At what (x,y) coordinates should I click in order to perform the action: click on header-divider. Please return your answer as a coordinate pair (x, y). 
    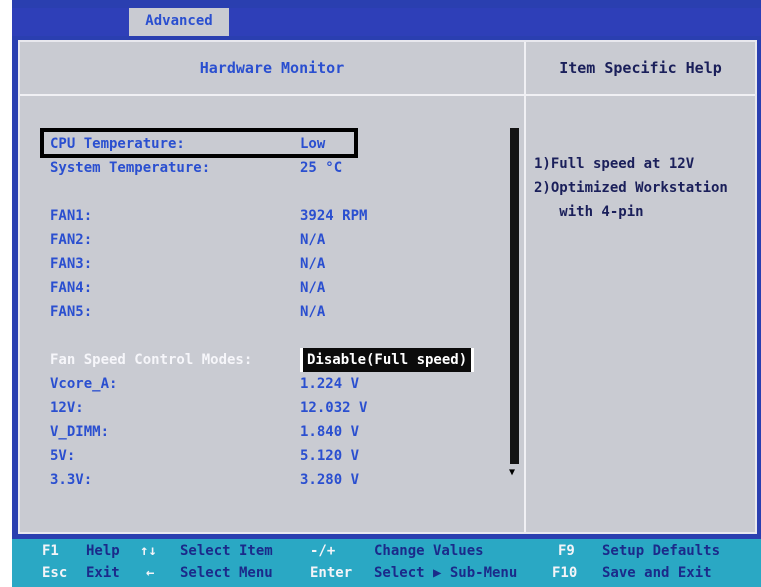
    Looking at the image, I should click on (387, 95).